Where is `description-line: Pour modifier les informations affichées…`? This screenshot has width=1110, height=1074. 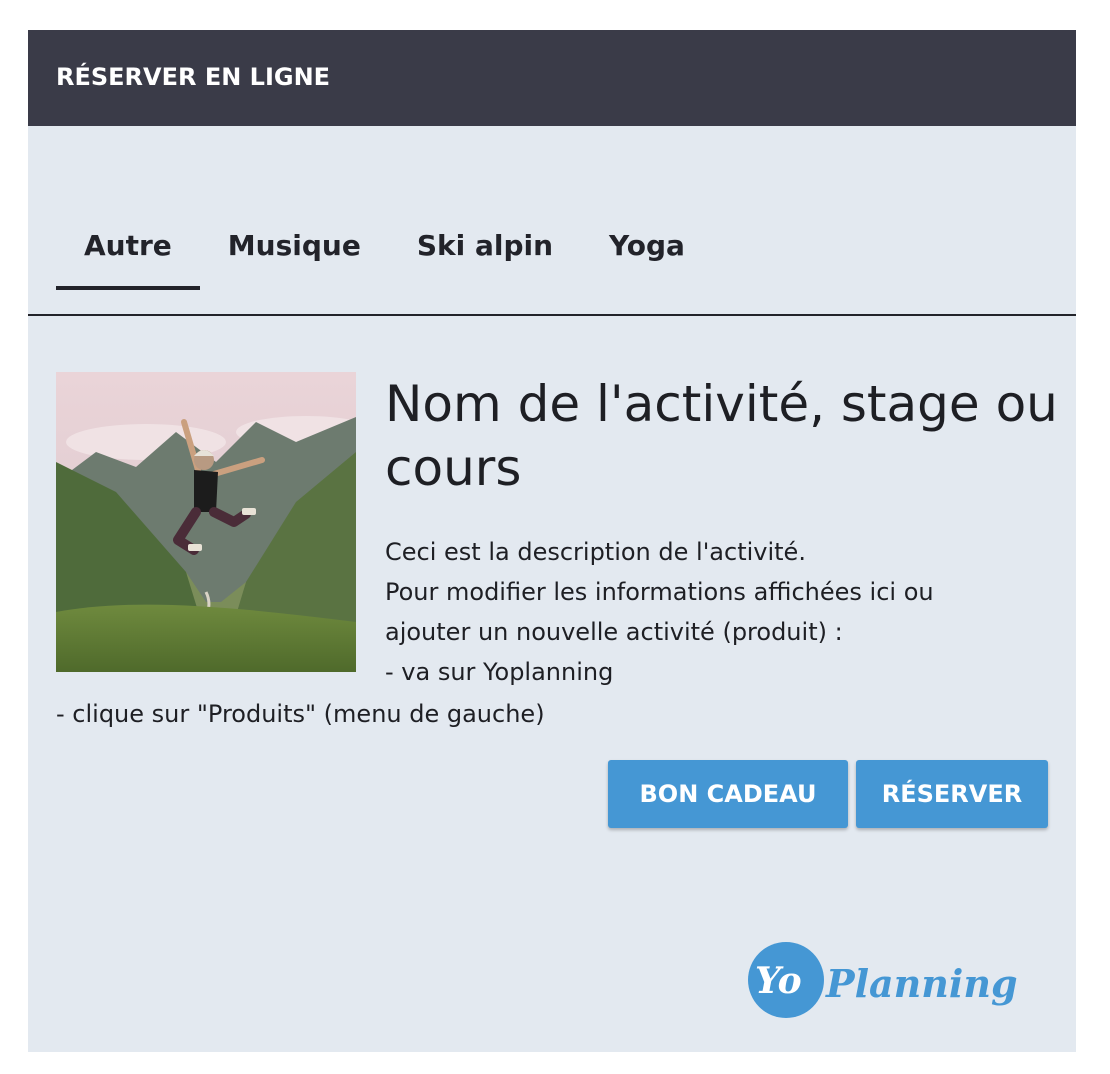
description-line: Pour modifier les informations affichées… is located at coordinates (659, 592).